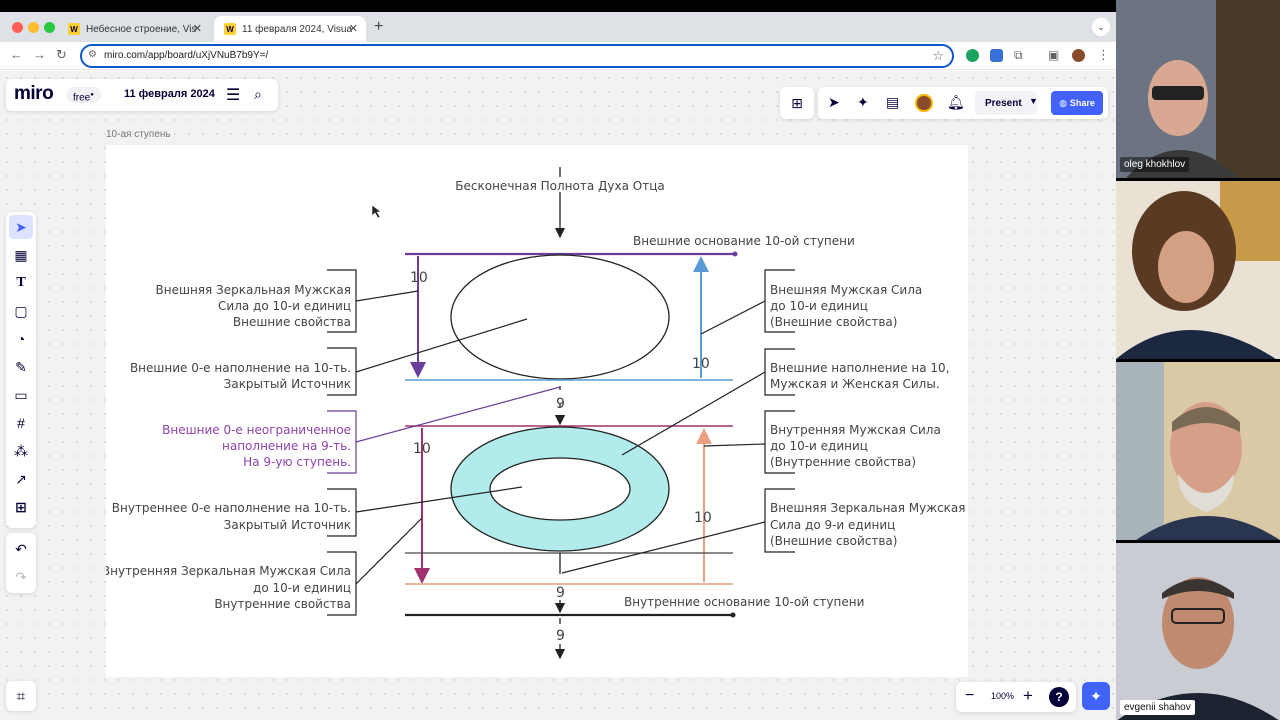 The image size is (1280, 720). What do you see at coordinates (1198, 360) in the screenshot?
I see `video-call-panel: oleg khokhlov evgenii shahov` at bounding box center [1198, 360].